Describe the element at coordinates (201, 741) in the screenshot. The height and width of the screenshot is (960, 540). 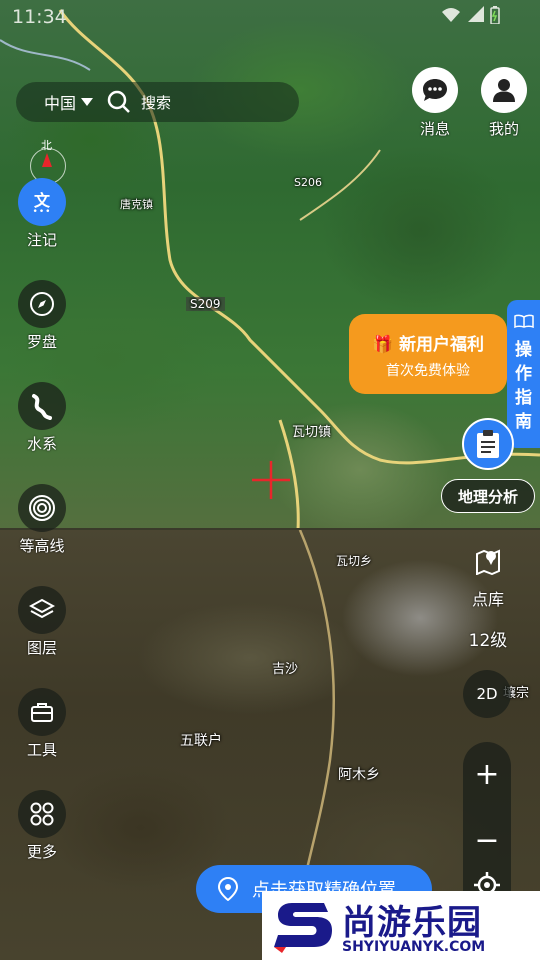
I see `place-label-wulianhu: 五联户` at that location.